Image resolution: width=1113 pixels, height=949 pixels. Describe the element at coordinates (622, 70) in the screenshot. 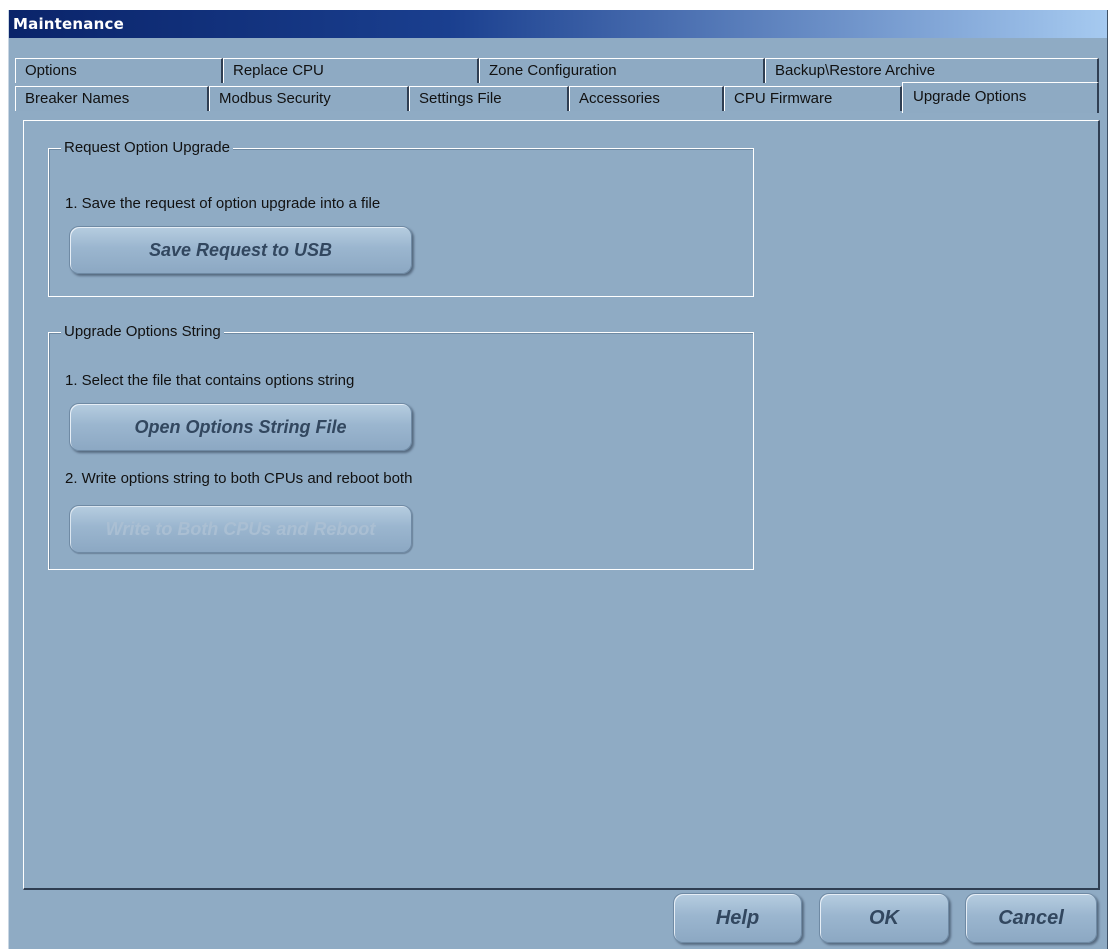

I see `tab-zone-configuration: Zone Configuration` at that location.